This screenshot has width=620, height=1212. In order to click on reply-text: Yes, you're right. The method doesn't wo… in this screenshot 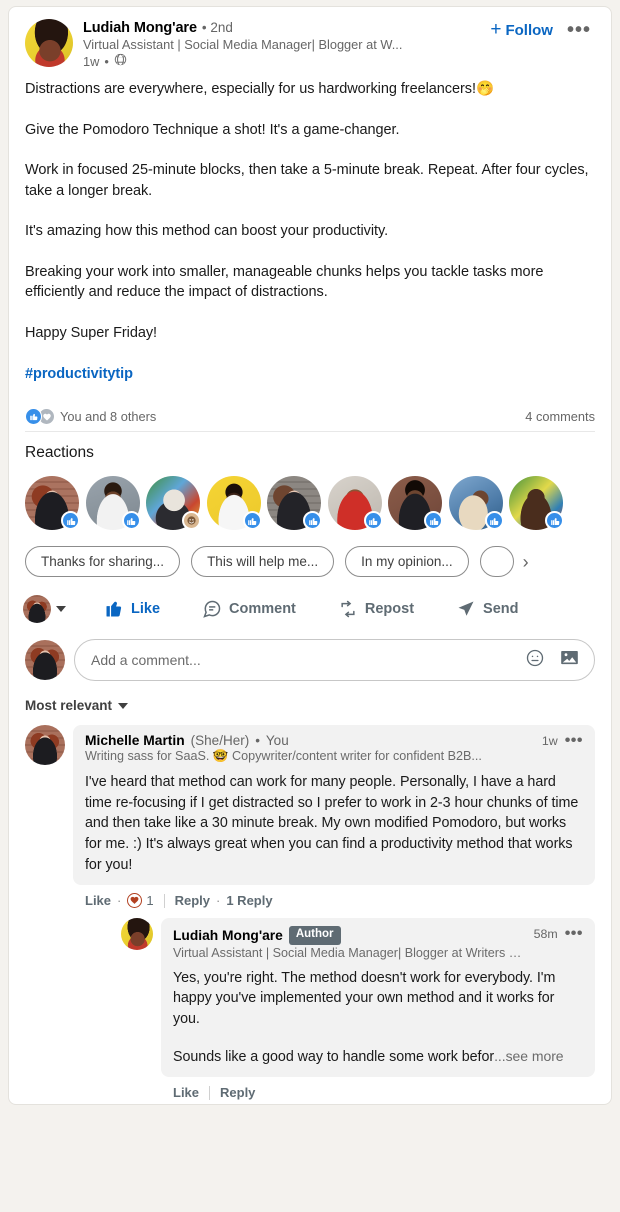, I will do `click(378, 1017)`.